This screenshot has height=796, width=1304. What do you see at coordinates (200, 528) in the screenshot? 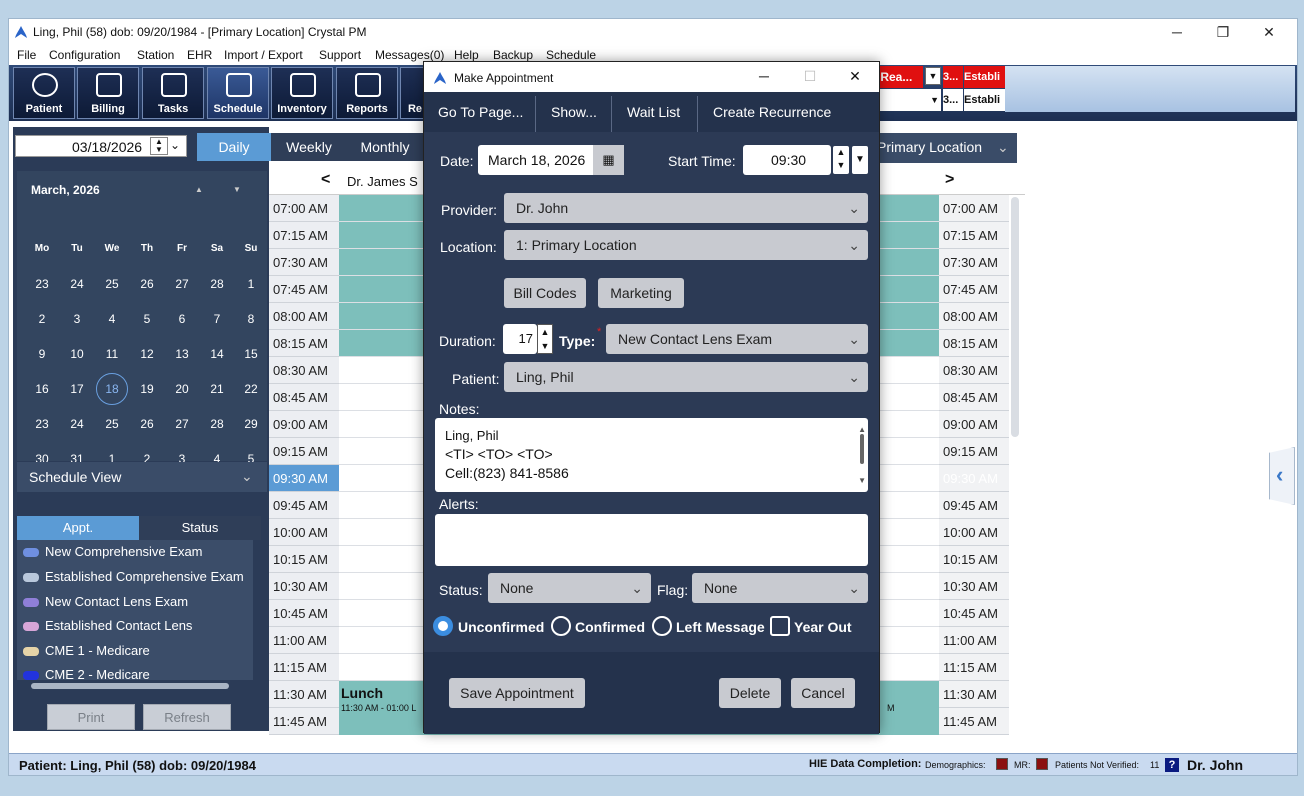
I see `tab-status: Status` at bounding box center [200, 528].